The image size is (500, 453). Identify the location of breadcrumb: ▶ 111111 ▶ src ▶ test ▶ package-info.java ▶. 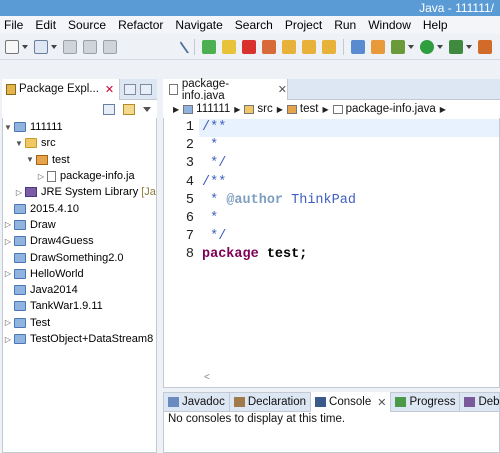
(331, 109).